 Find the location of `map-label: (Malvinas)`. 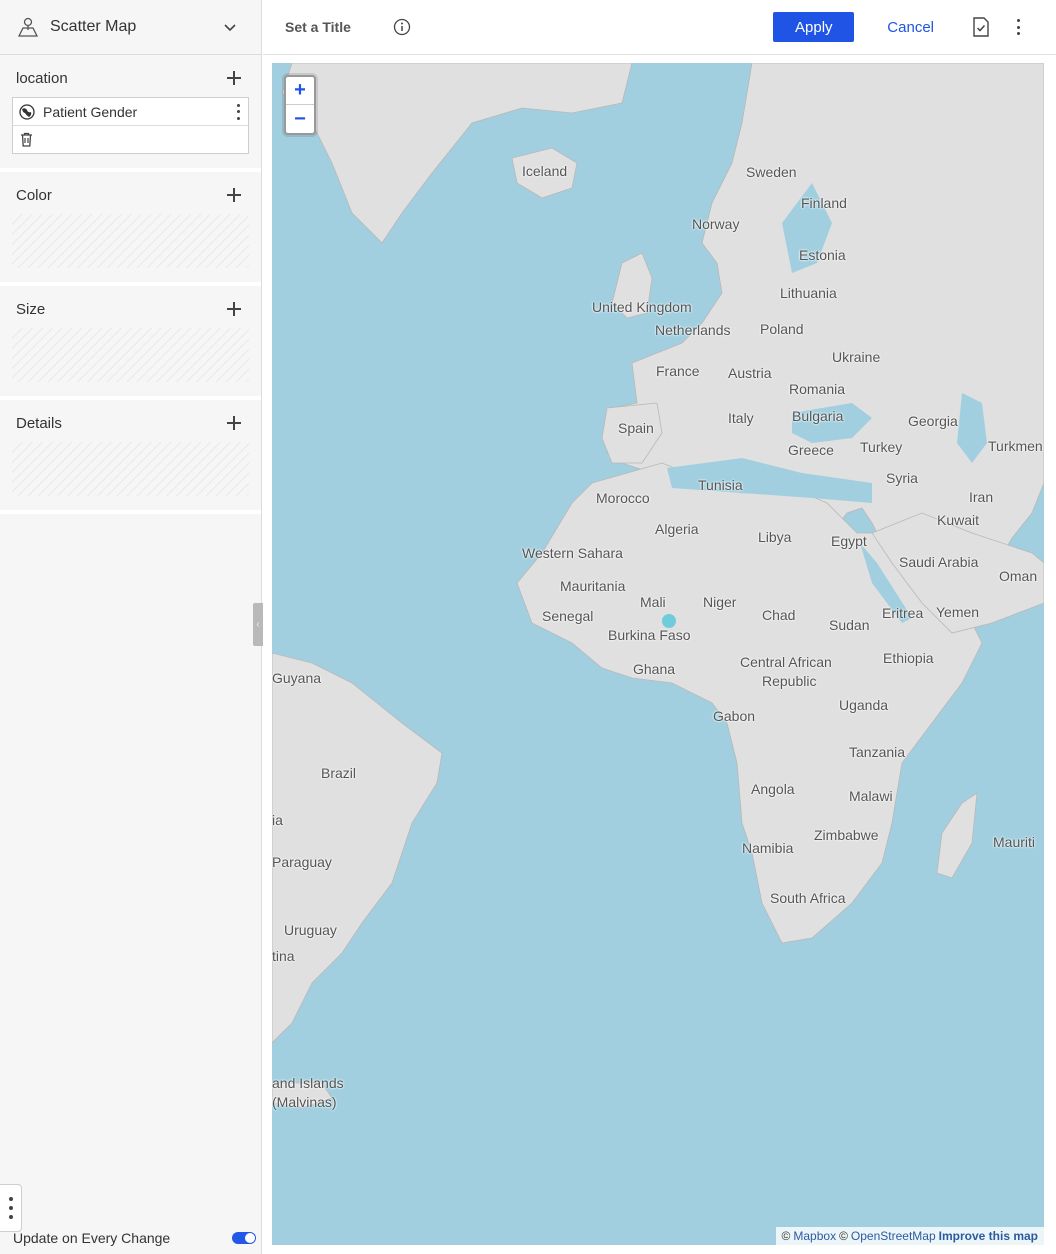

map-label: (Malvinas) is located at coordinates (304, 1102).